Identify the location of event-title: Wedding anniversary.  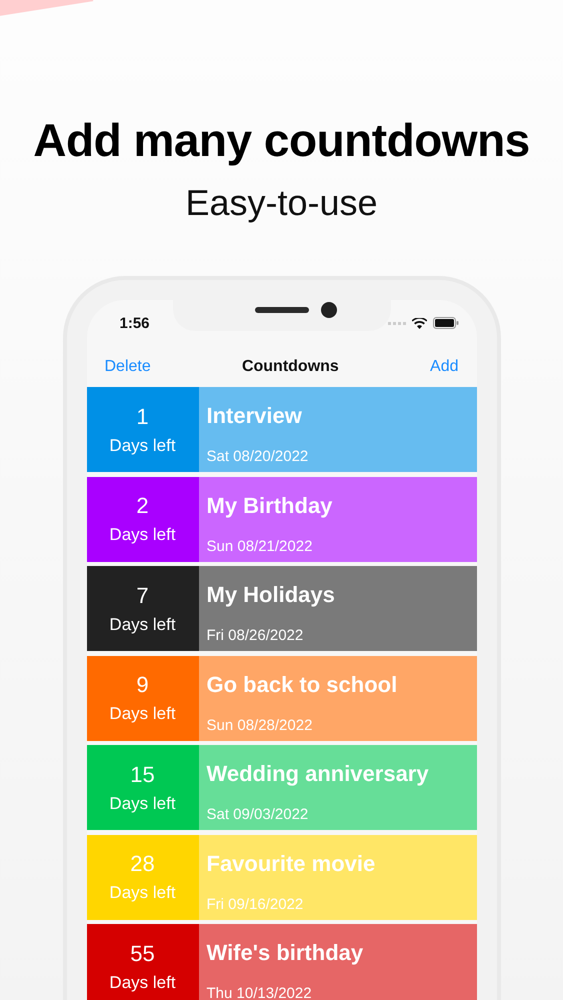
(318, 774).